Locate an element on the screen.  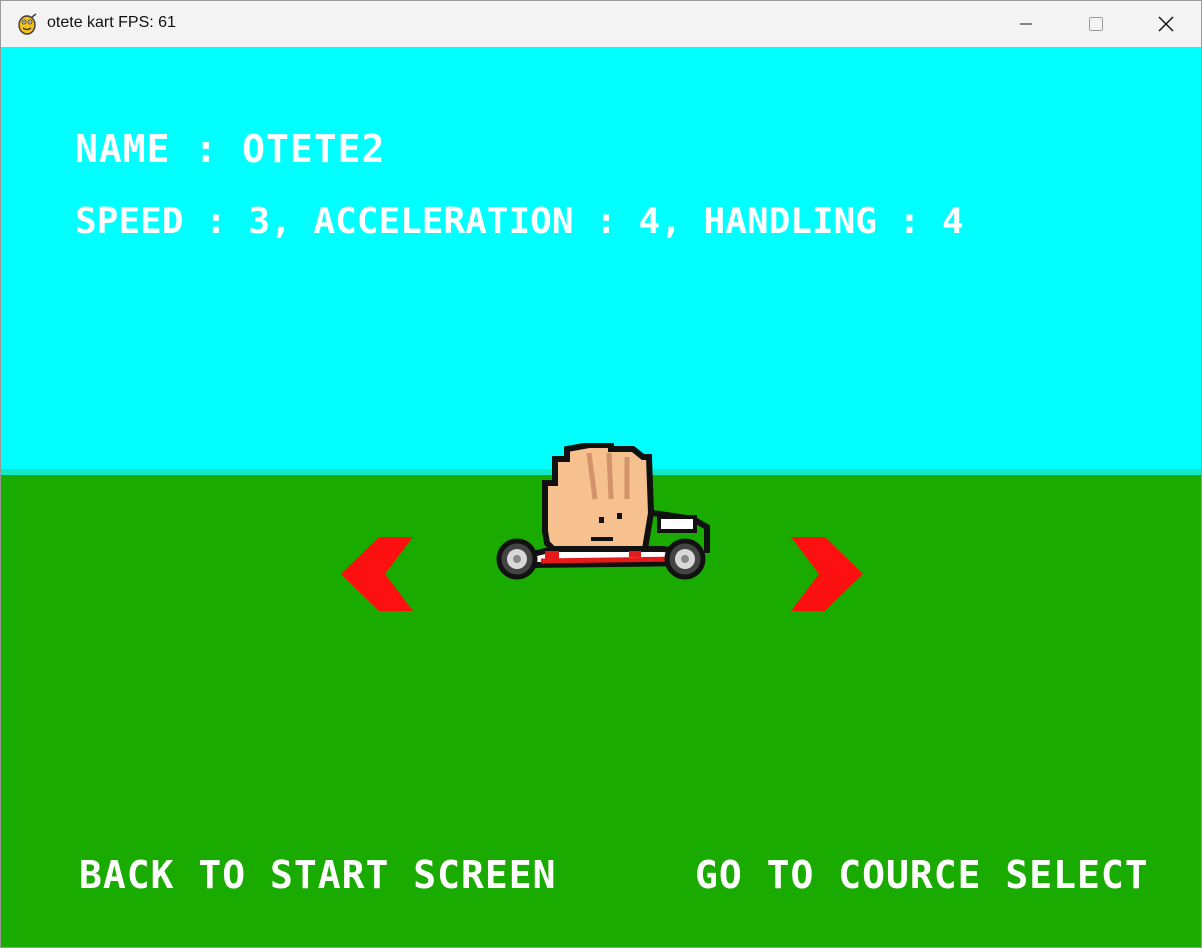
left-arrow-icon is located at coordinates (377, 574).